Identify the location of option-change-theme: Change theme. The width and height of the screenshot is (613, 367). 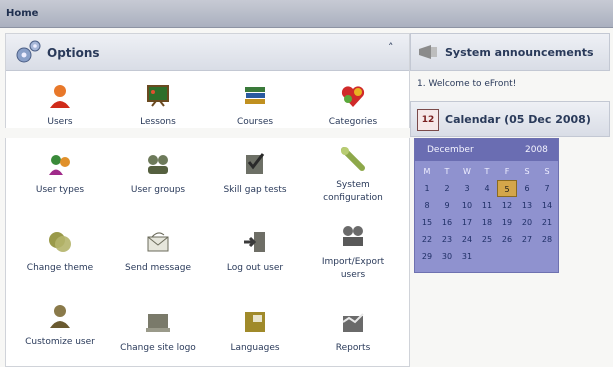
(60, 251).